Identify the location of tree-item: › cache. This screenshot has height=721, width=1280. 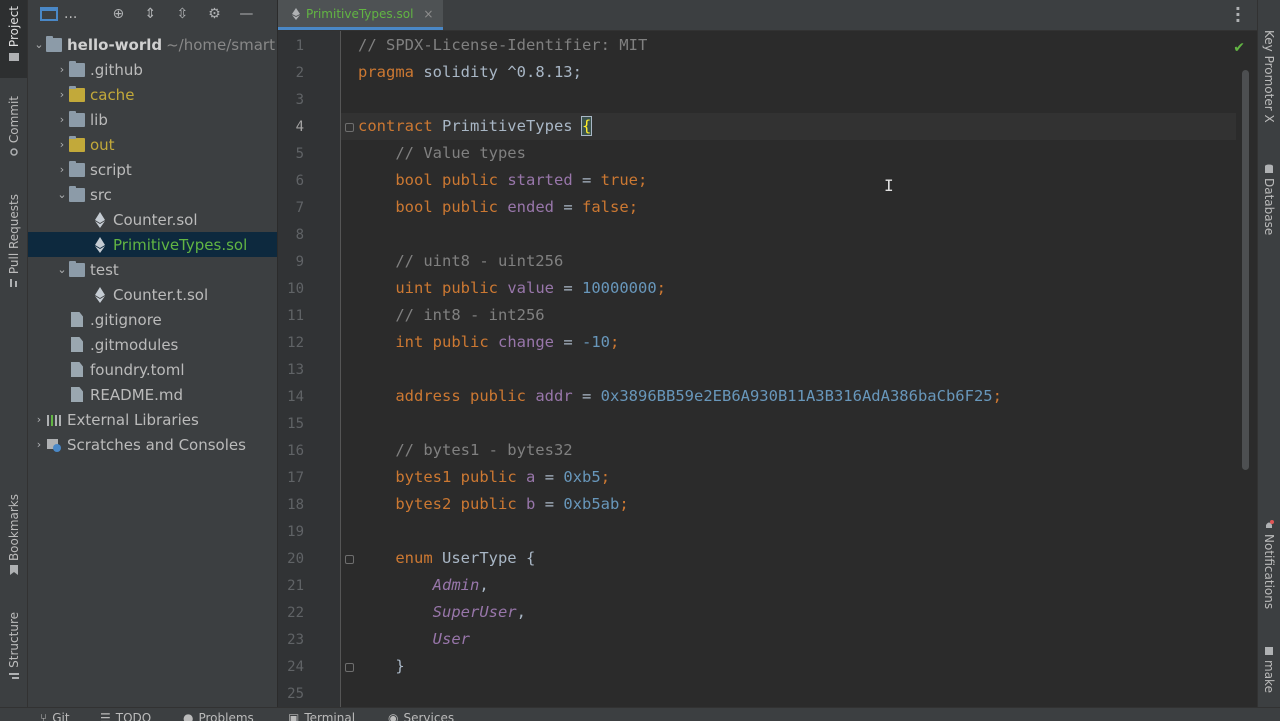
(152, 94).